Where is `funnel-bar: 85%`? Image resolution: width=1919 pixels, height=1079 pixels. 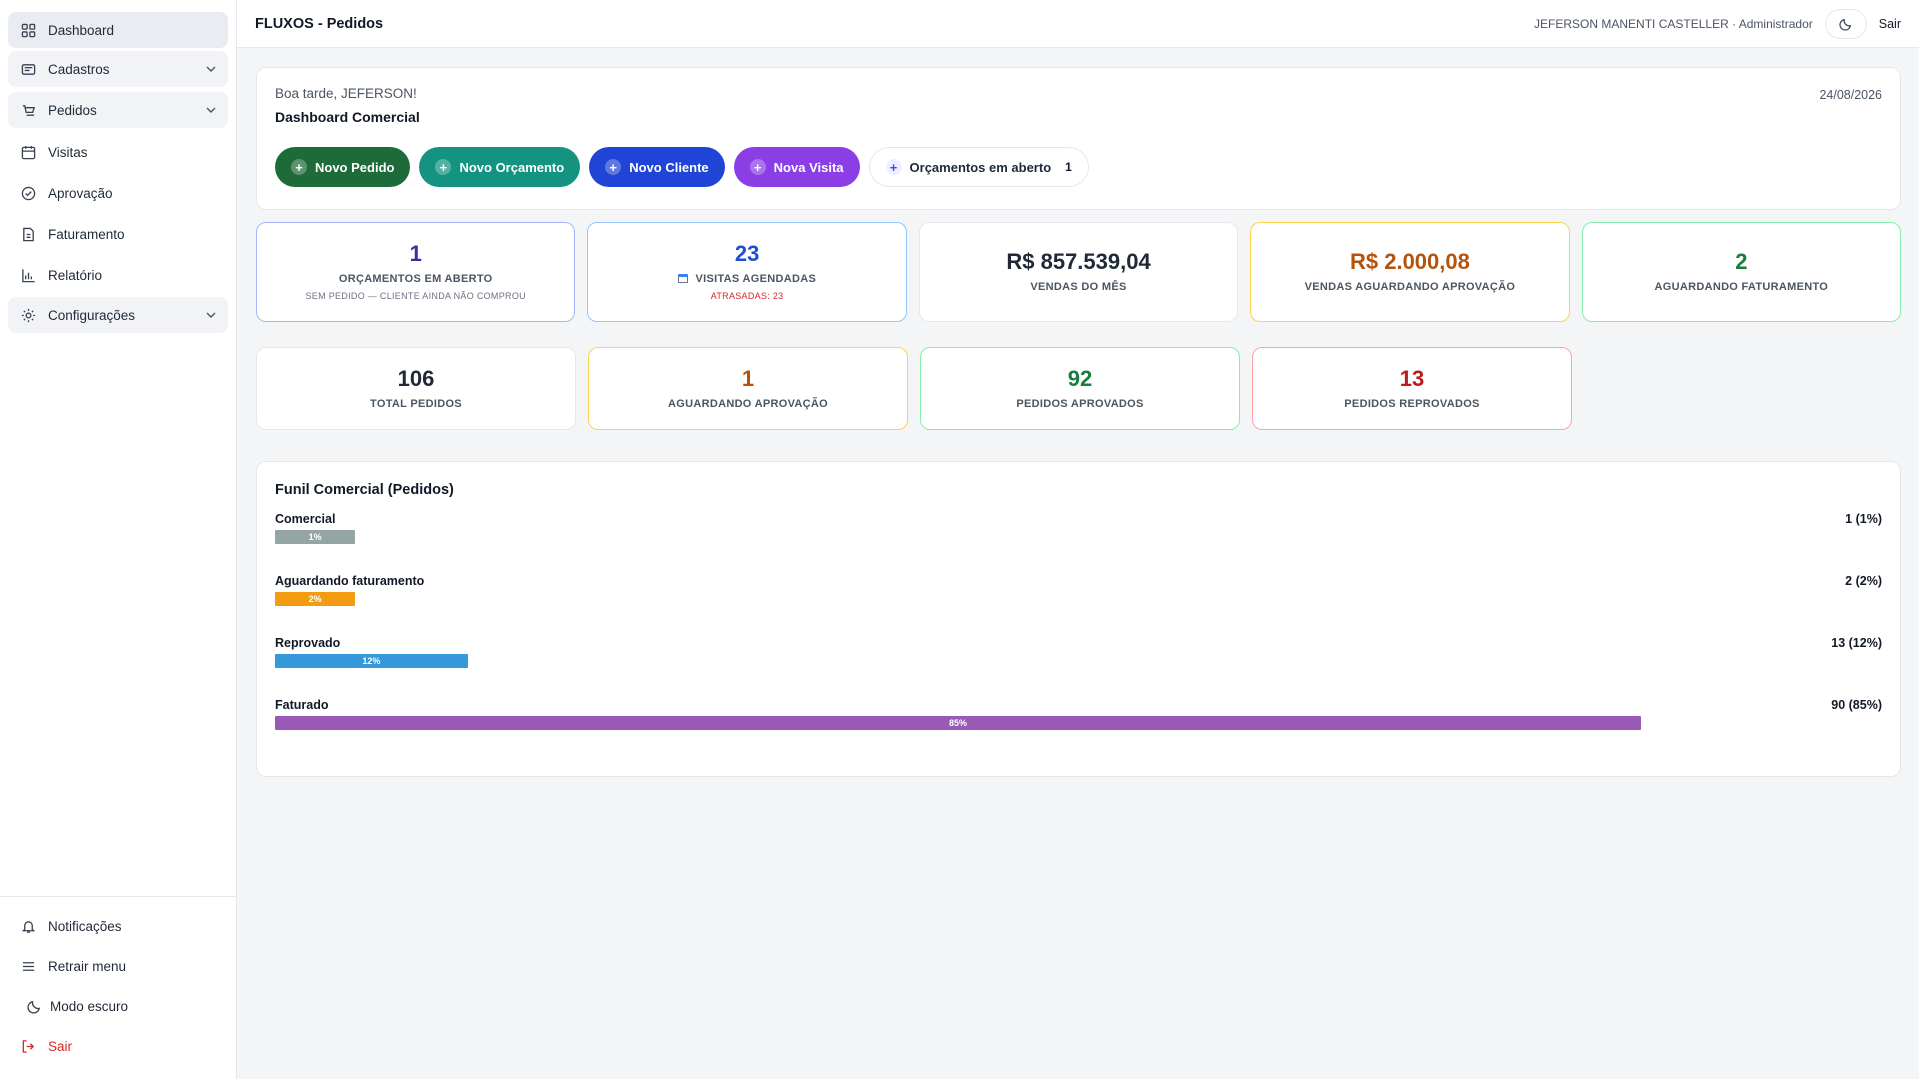
funnel-bar: 85% is located at coordinates (958, 723).